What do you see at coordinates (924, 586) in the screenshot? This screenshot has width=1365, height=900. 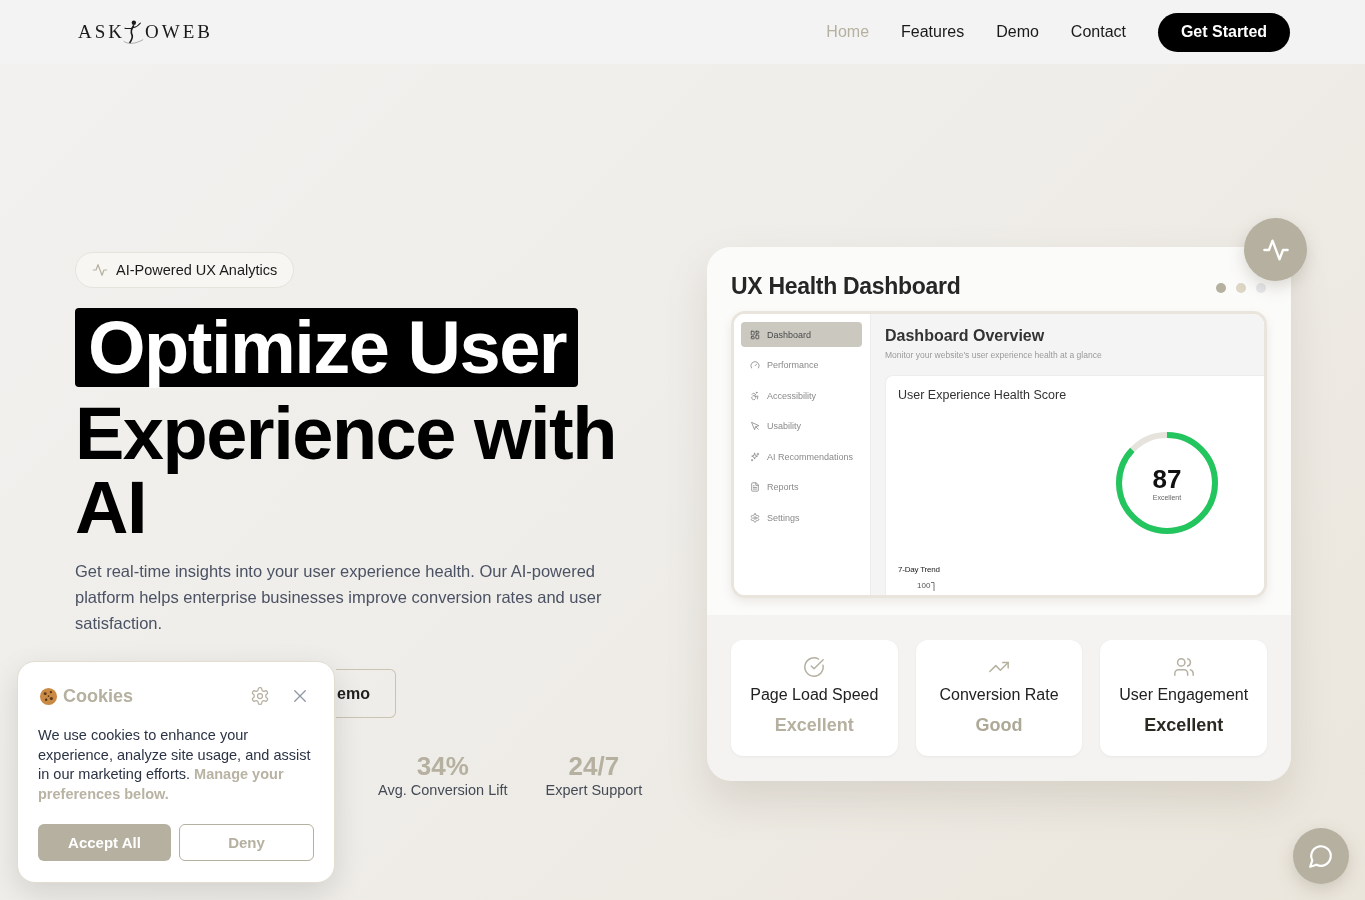 I see `axis-tick-label: 100` at bounding box center [924, 586].